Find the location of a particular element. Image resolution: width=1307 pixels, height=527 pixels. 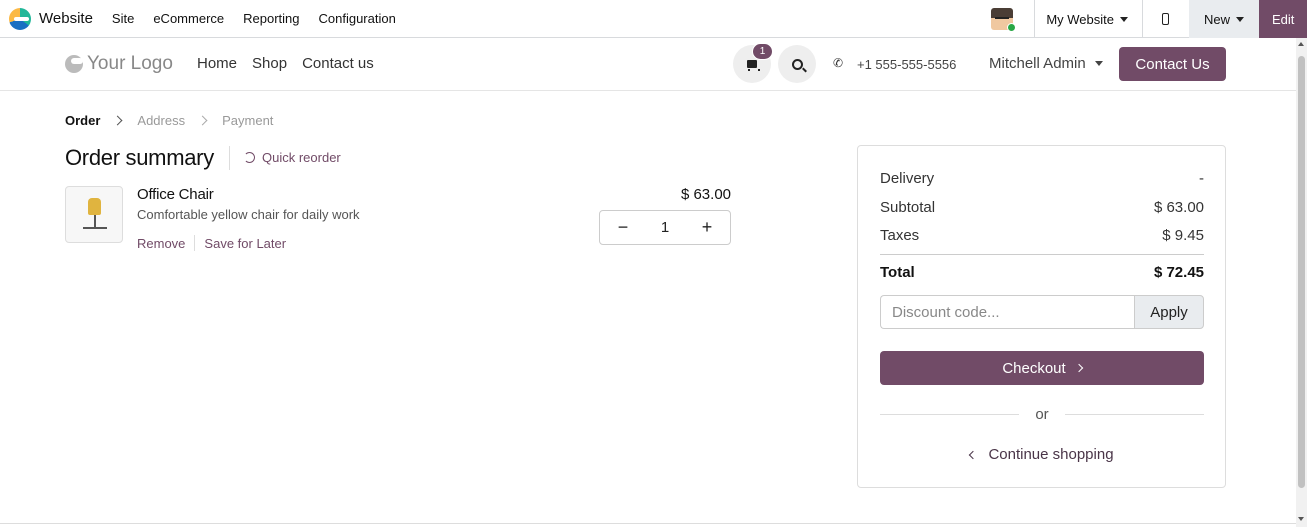

delivery-value: - is located at coordinates (1201, 178).